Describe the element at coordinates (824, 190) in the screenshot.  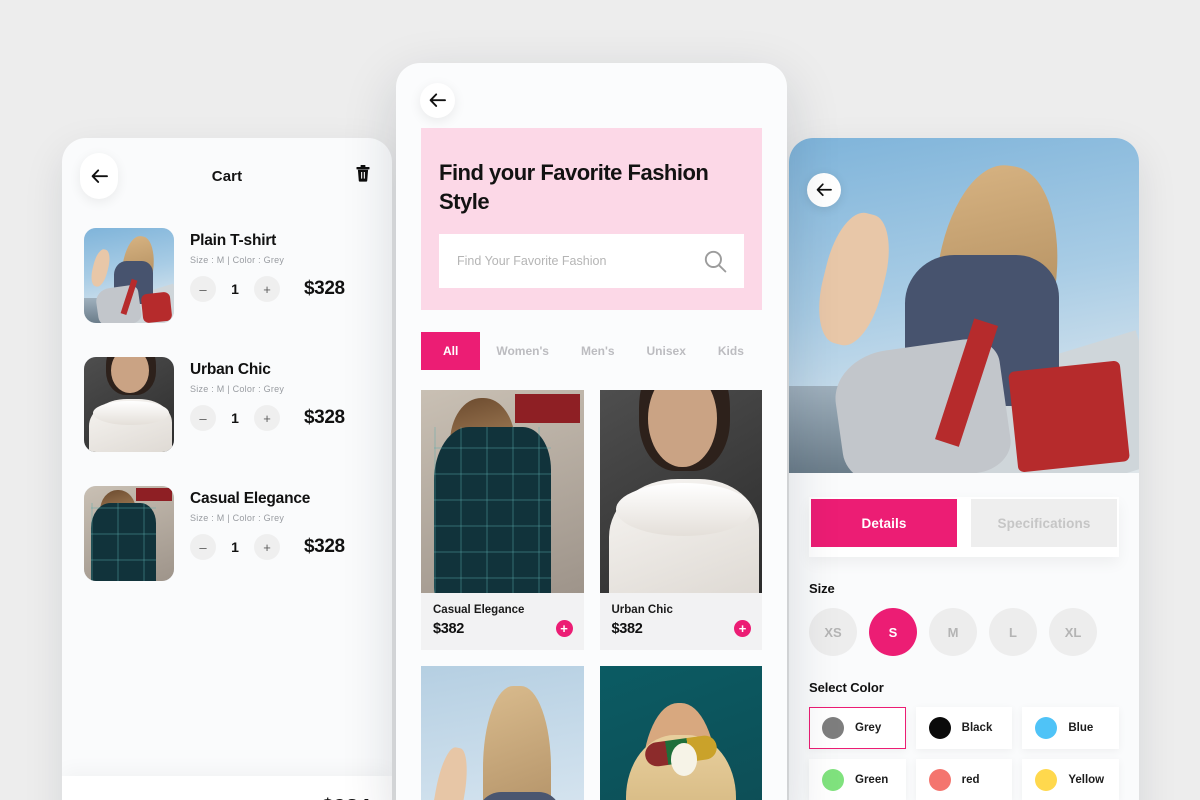
I see `detail-back-button` at that location.